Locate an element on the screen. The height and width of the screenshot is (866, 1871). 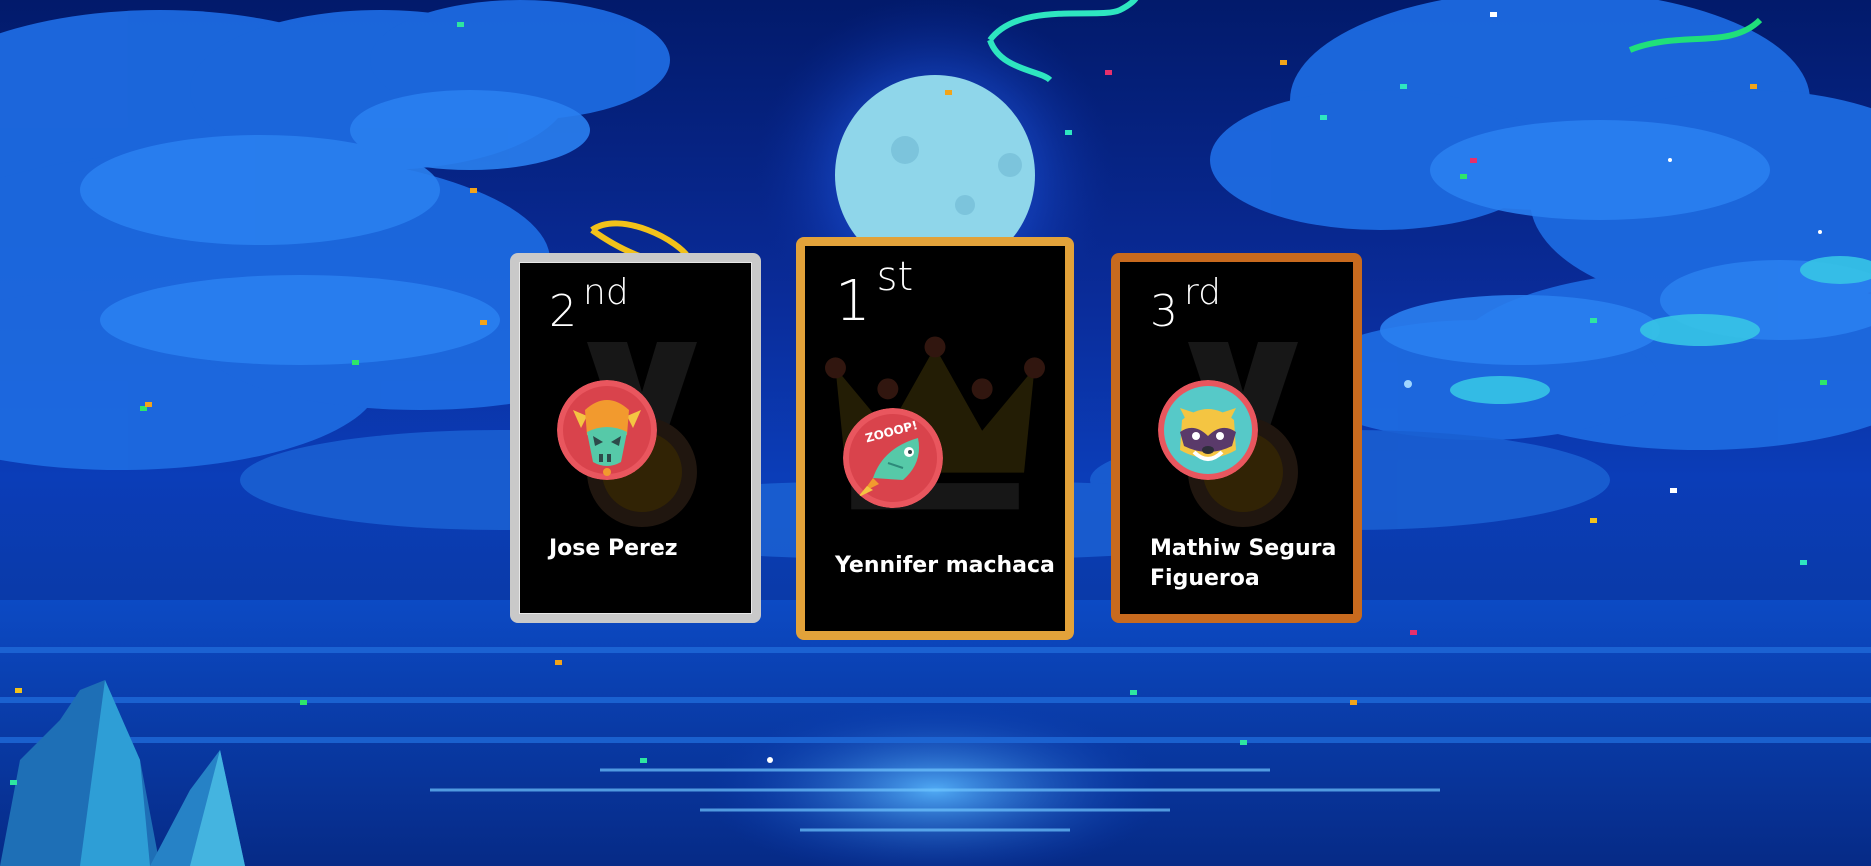
player-name: Mathiw Segura Figueroa is located at coordinates (1243, 563).